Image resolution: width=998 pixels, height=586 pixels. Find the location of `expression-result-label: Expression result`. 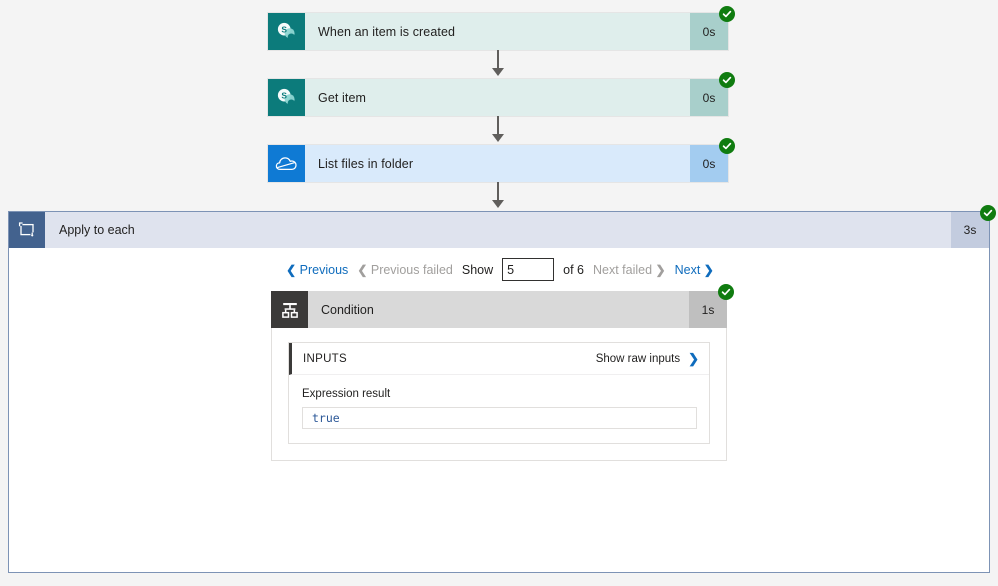

expression-result-label: Expression result is located at coordinates (346, 394).